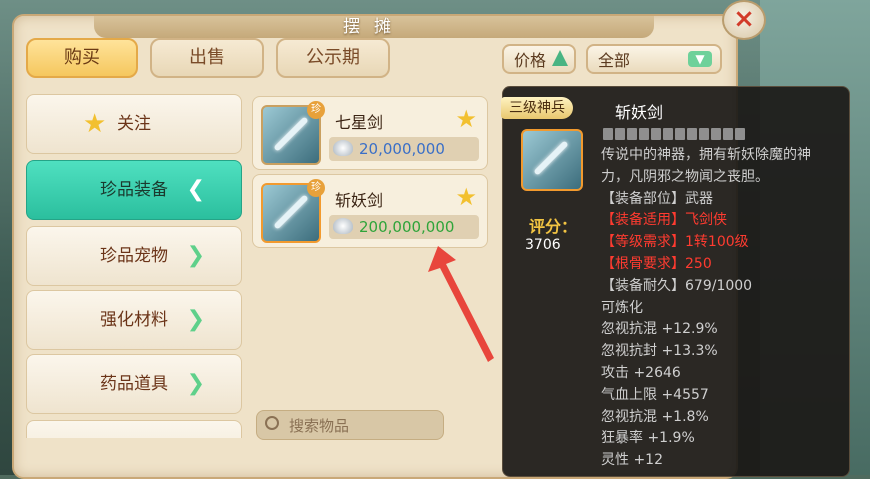 Image resolution: width=870 pixels, height=479 pixels. I want to click on sidebar-item-label: 强化材料, so click(134, 320).